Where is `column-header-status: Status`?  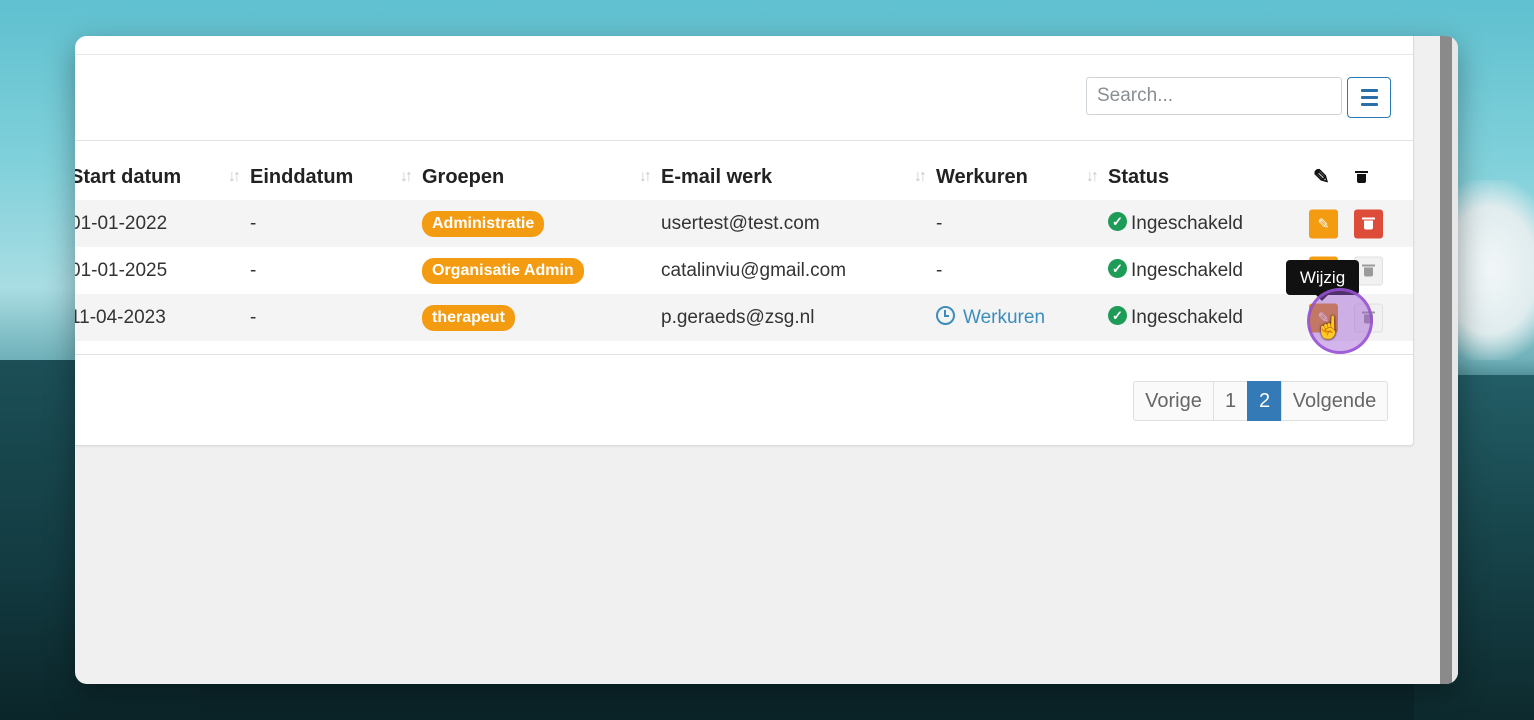 column-header-status: Status is located at coordinates (1200, 177).